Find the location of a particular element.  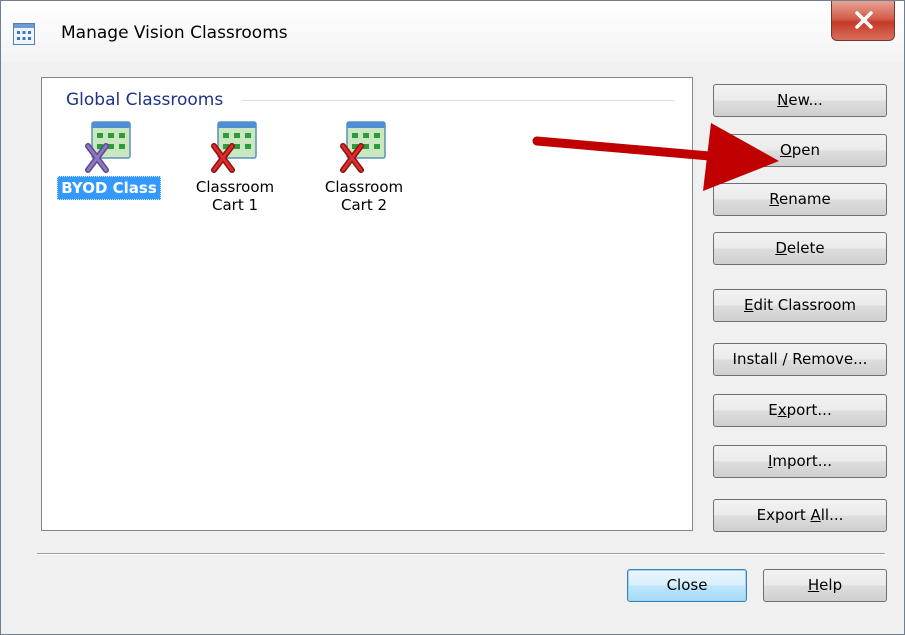

list-item-classroom-cart-2: Classroom Cart 2 is located at coordinates (364, 166).